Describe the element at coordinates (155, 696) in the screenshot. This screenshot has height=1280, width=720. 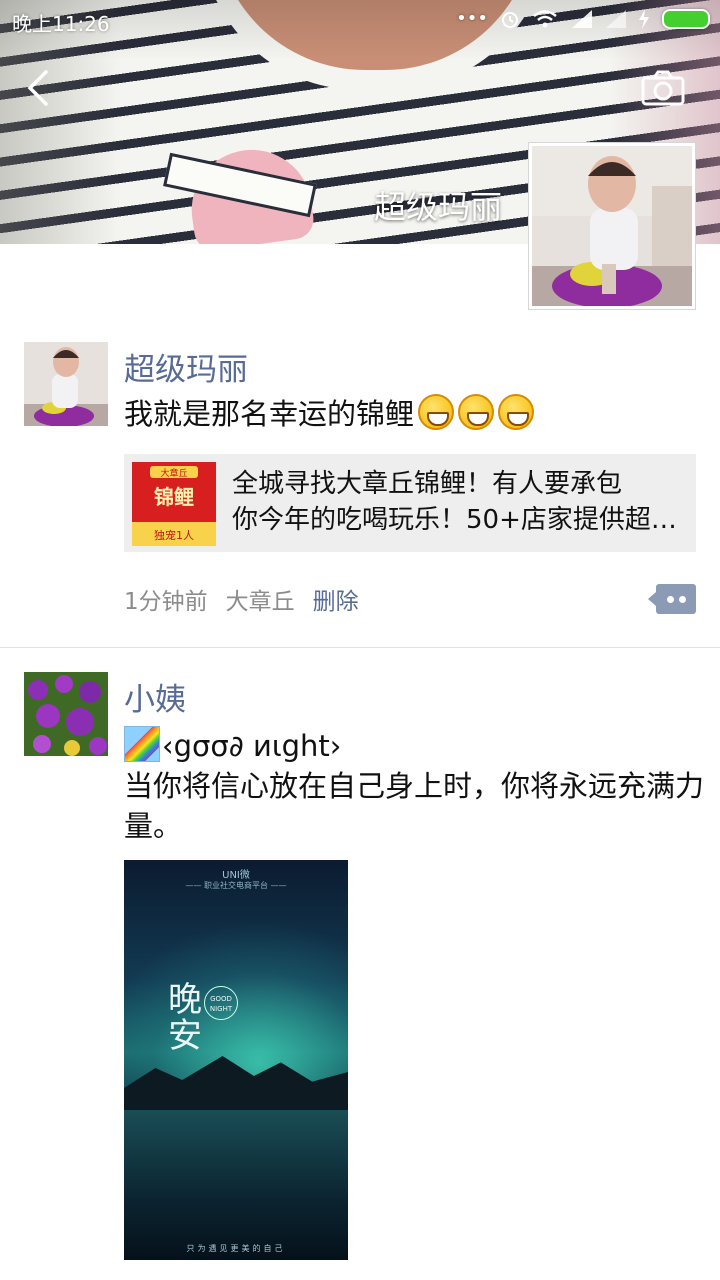
I see `post-author-name: 小姨` at that location.